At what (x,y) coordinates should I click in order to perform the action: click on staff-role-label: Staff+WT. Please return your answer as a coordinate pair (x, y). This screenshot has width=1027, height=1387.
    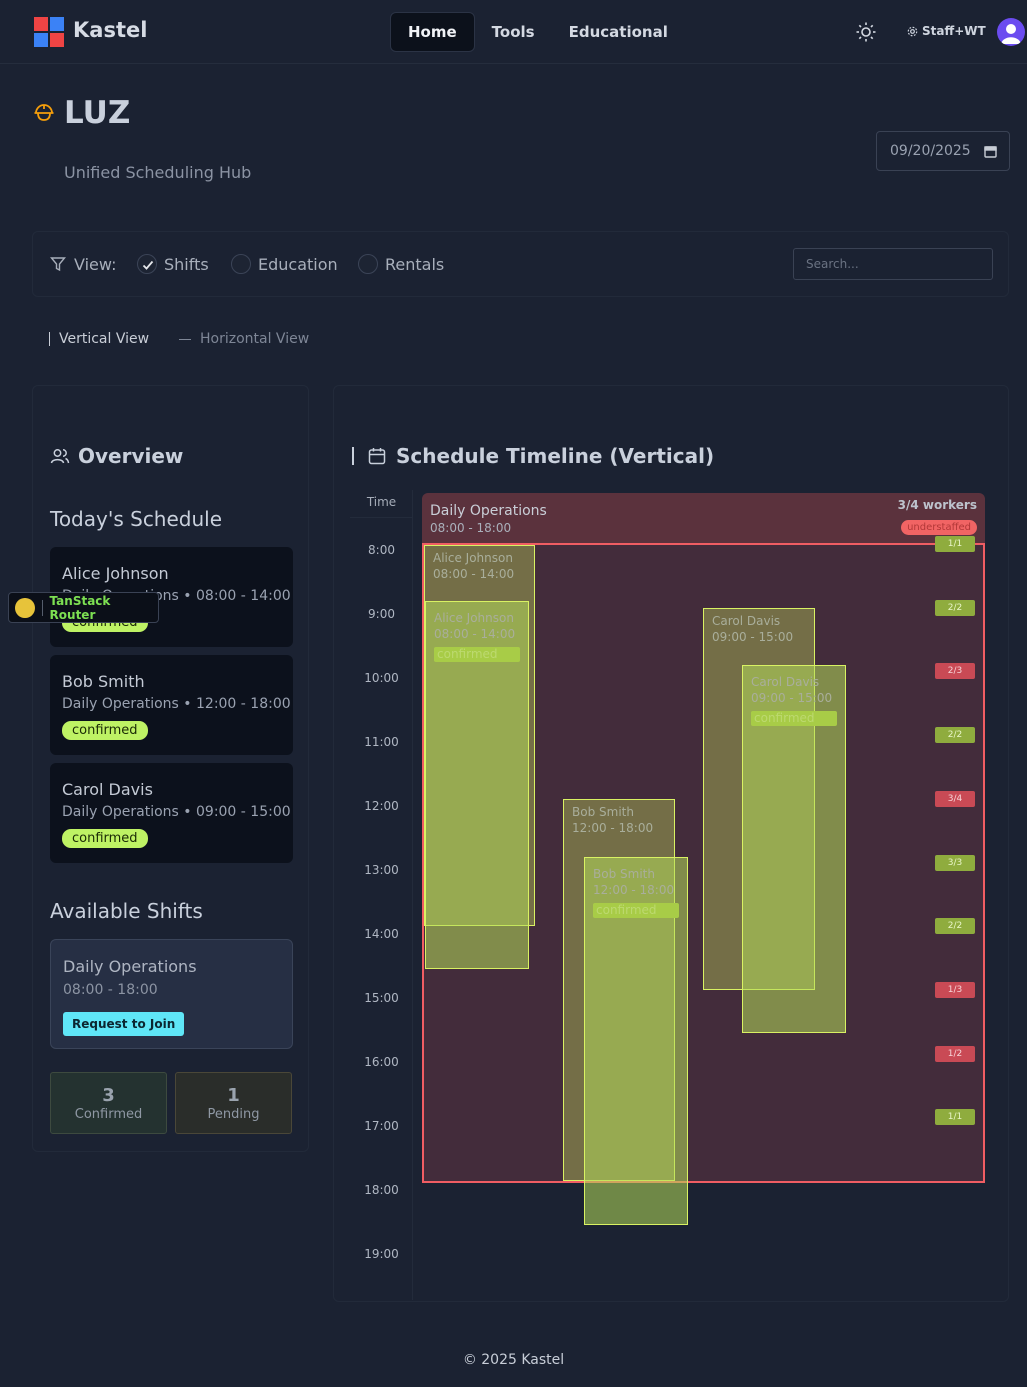
    Looking at the image, I should click on (954, 31).